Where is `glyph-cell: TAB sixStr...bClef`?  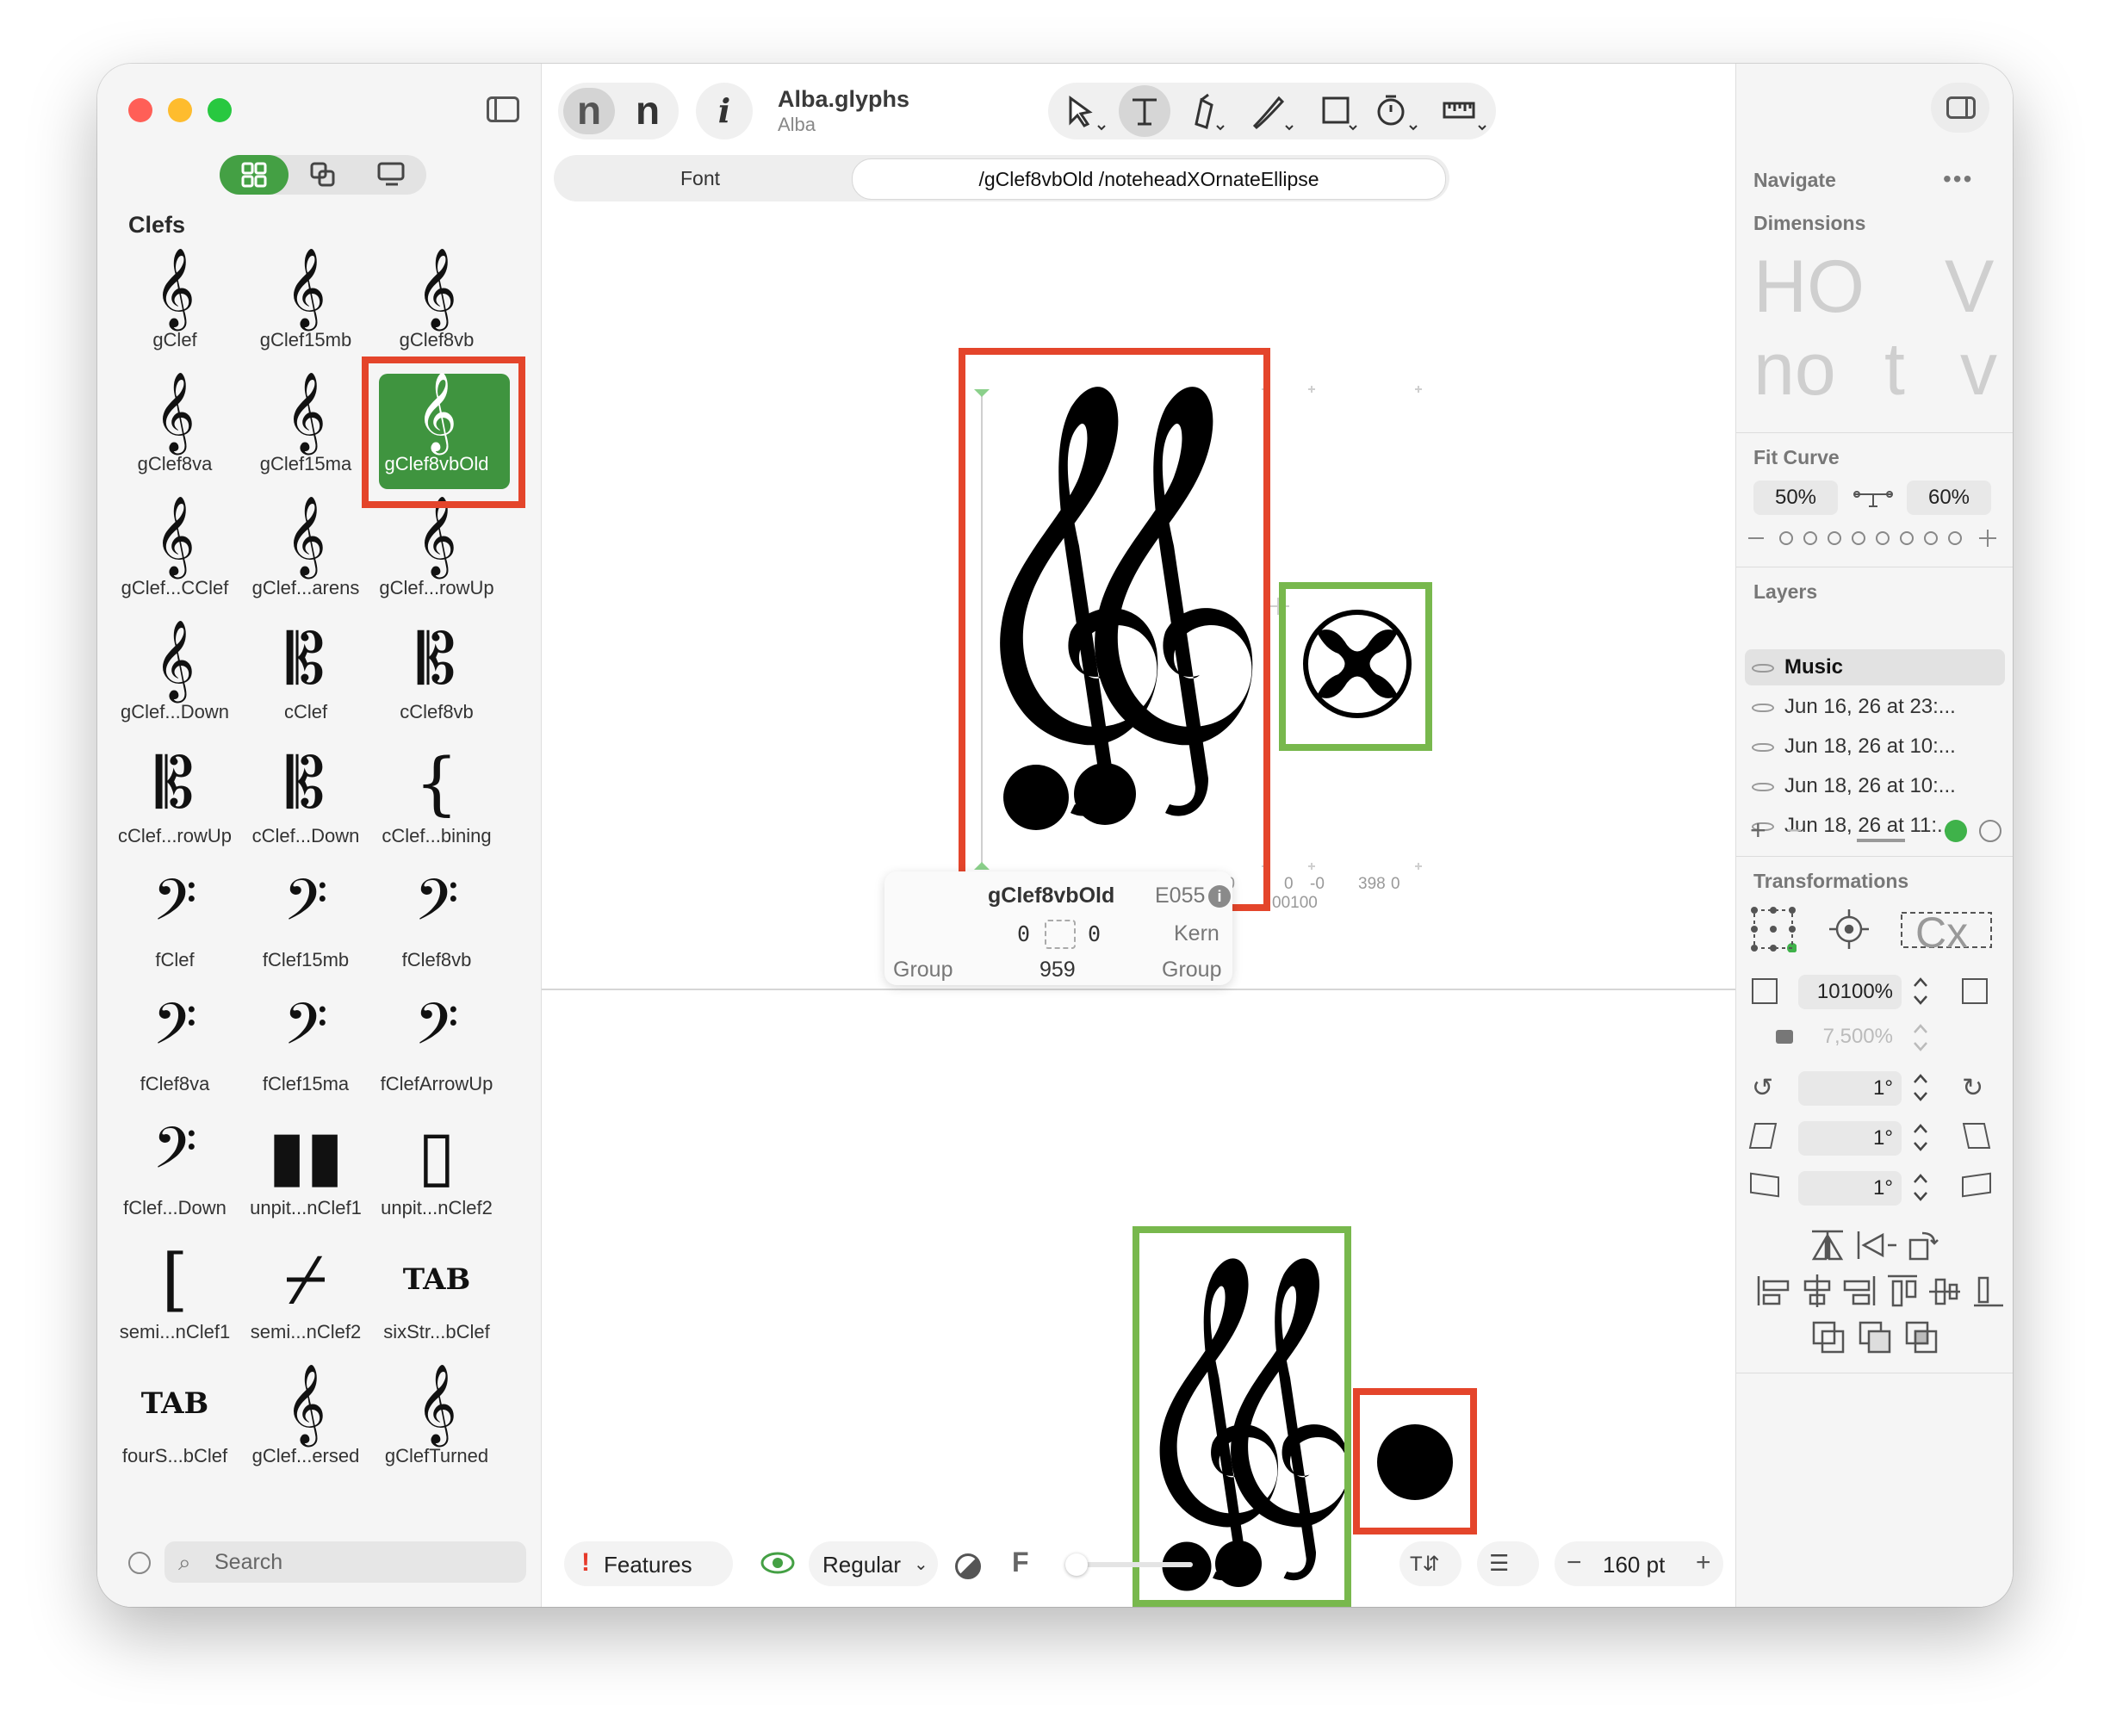 glyph-cell: TAB sixStr...bClef is located at coordinates (437, 1297).